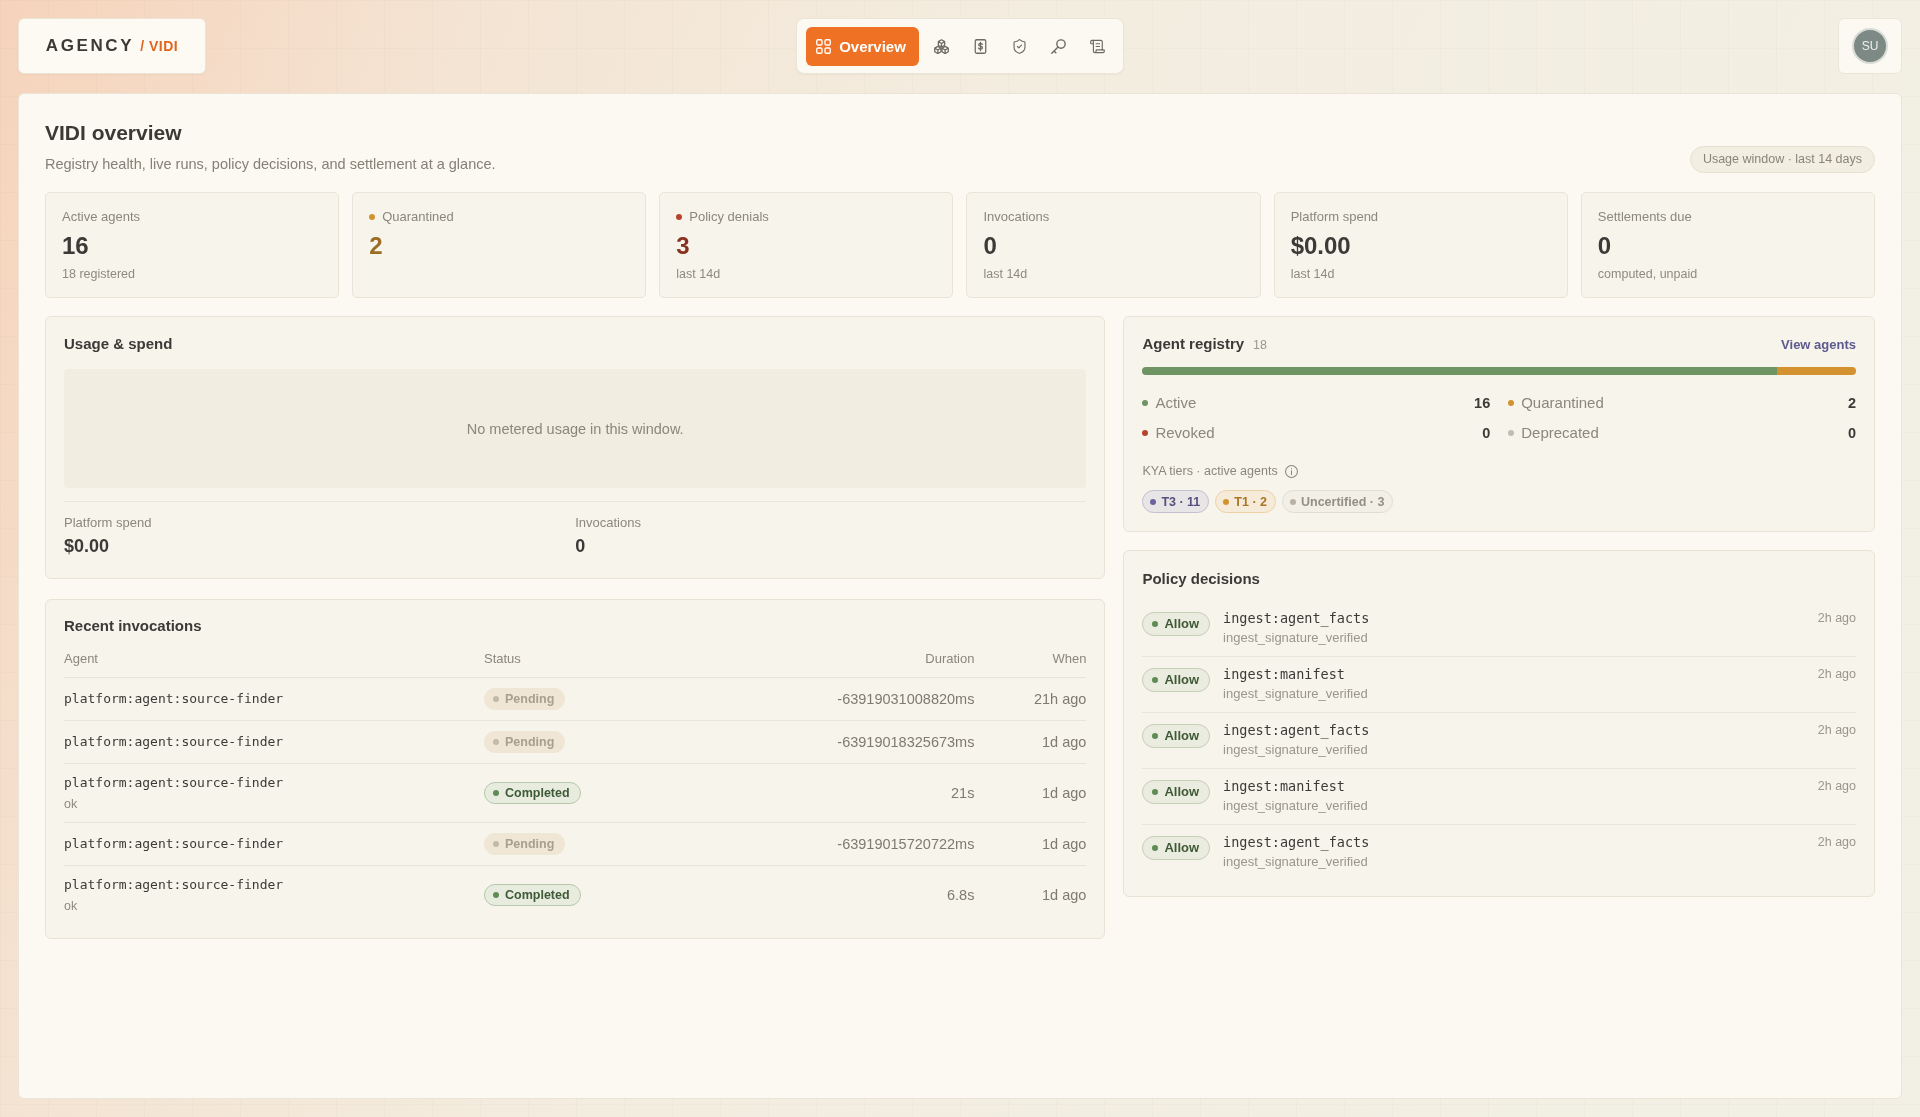 Image resolution: width=1920 pixels, height=1117 pixels. I want to click on stat-label: Quarantined, so click(418, 217).